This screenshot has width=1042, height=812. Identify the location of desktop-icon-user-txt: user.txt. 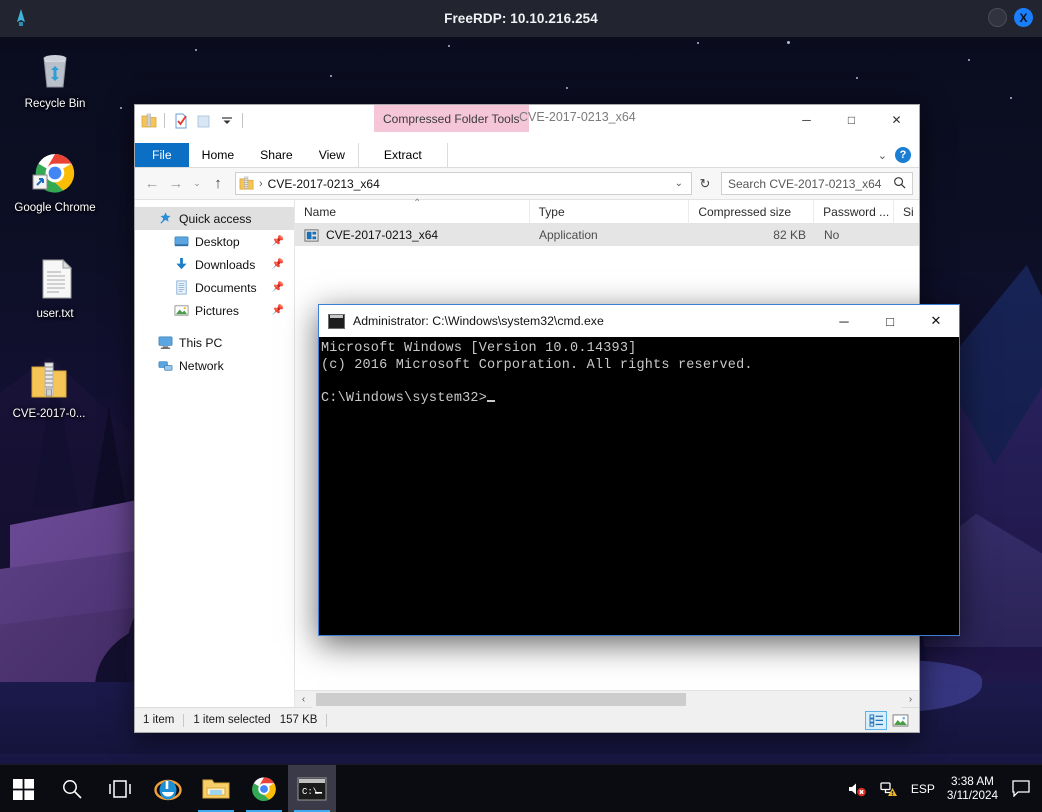
(55, 288).